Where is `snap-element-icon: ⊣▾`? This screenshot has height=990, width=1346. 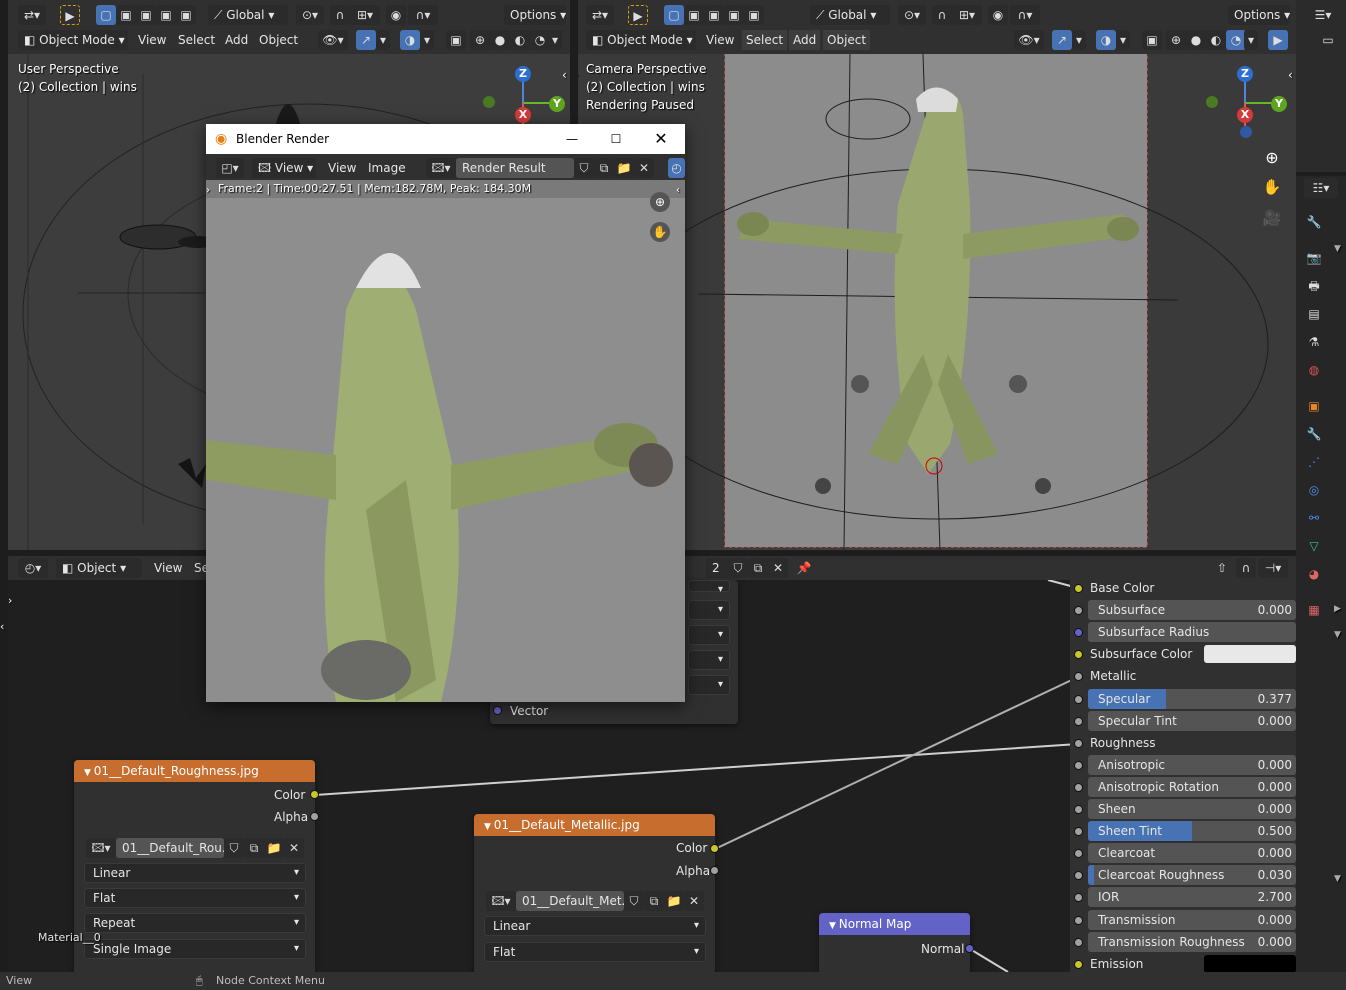
snap-element-icon: ⊣▾ is located at coordinates (1273, 568).